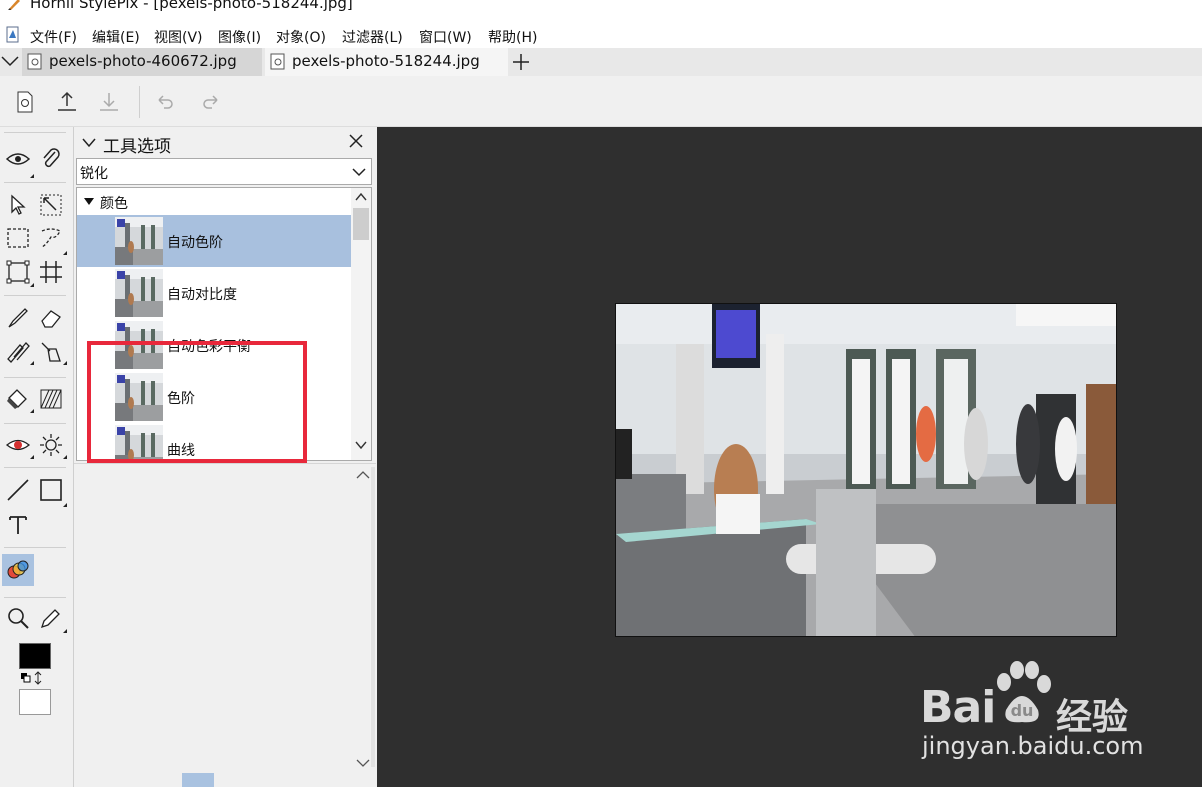 Image resolution: width=1202 pixels, height=787 pixels. Describe the element at coordinates (225, 142) in the screenshot. I see `panel-header: 工具选项` at that location.